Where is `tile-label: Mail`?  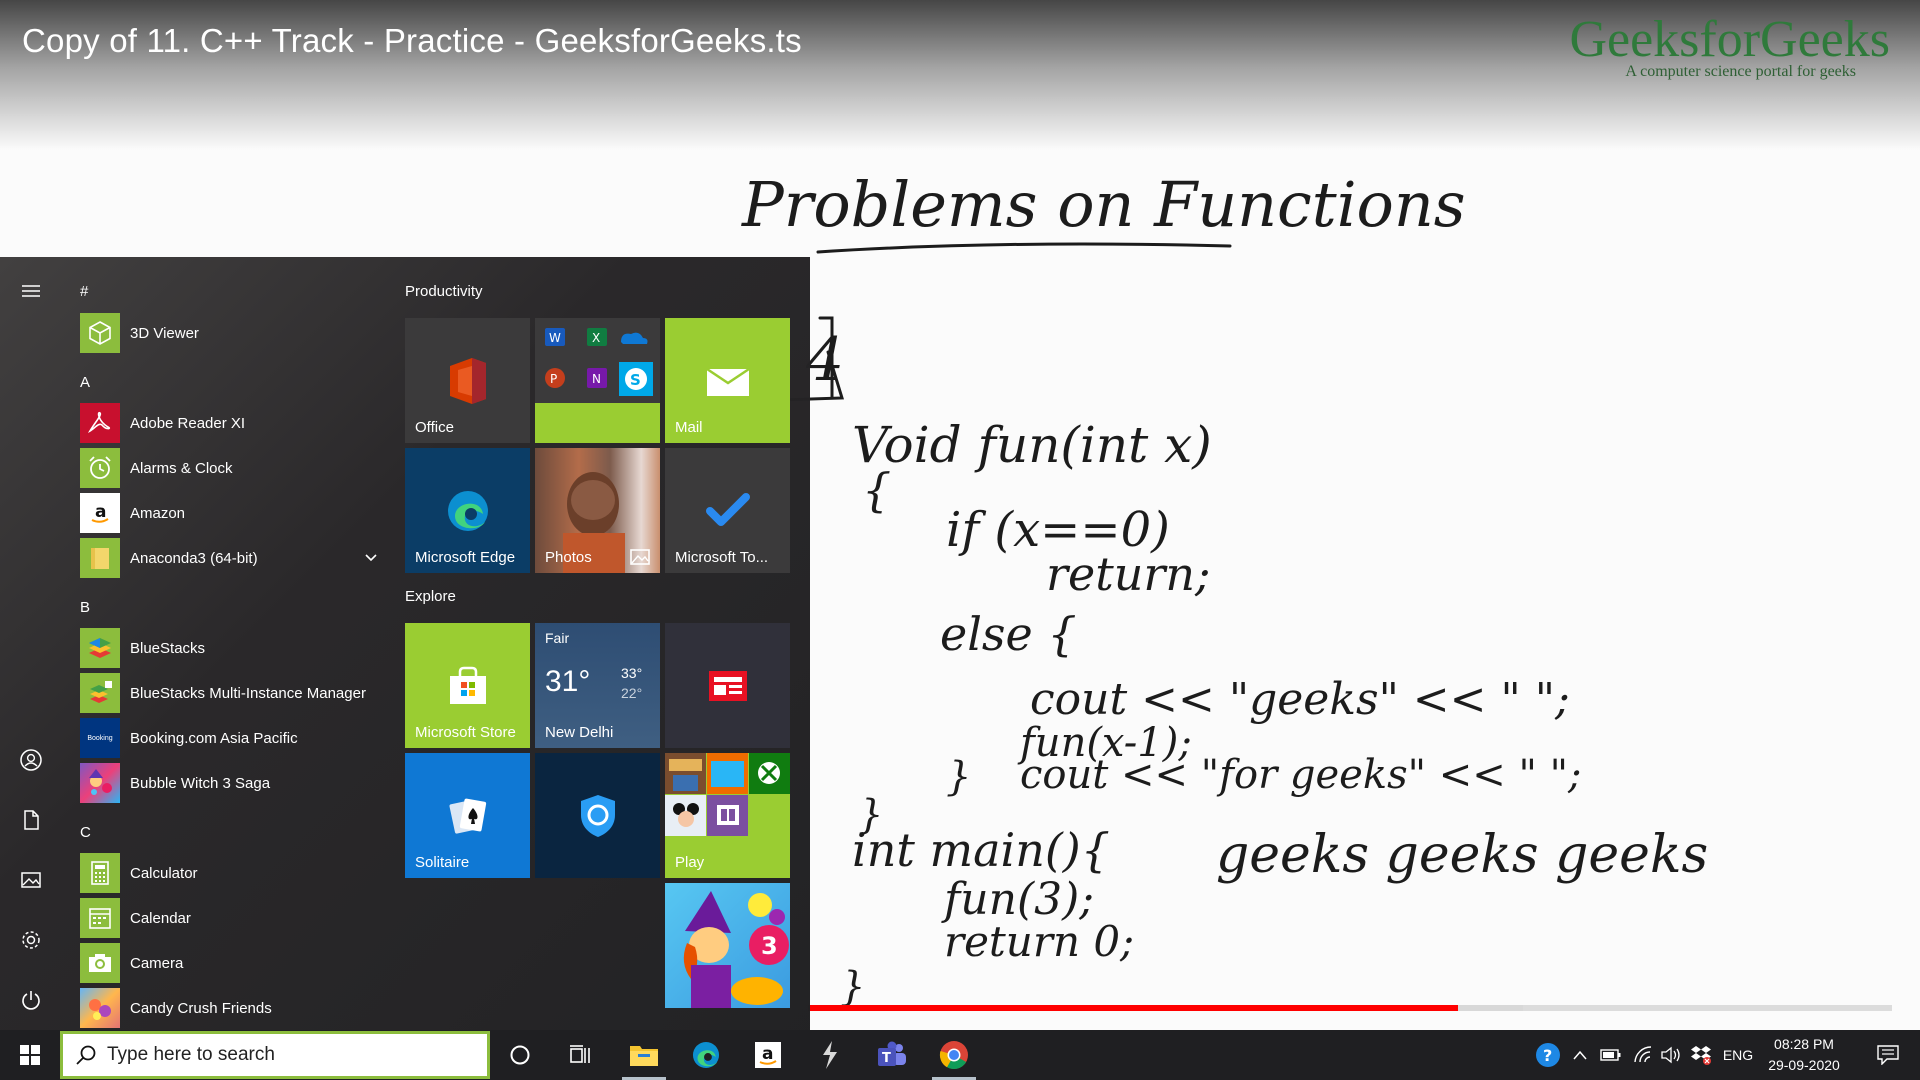 tile-label: Mail is located at coordinates (689, 427).